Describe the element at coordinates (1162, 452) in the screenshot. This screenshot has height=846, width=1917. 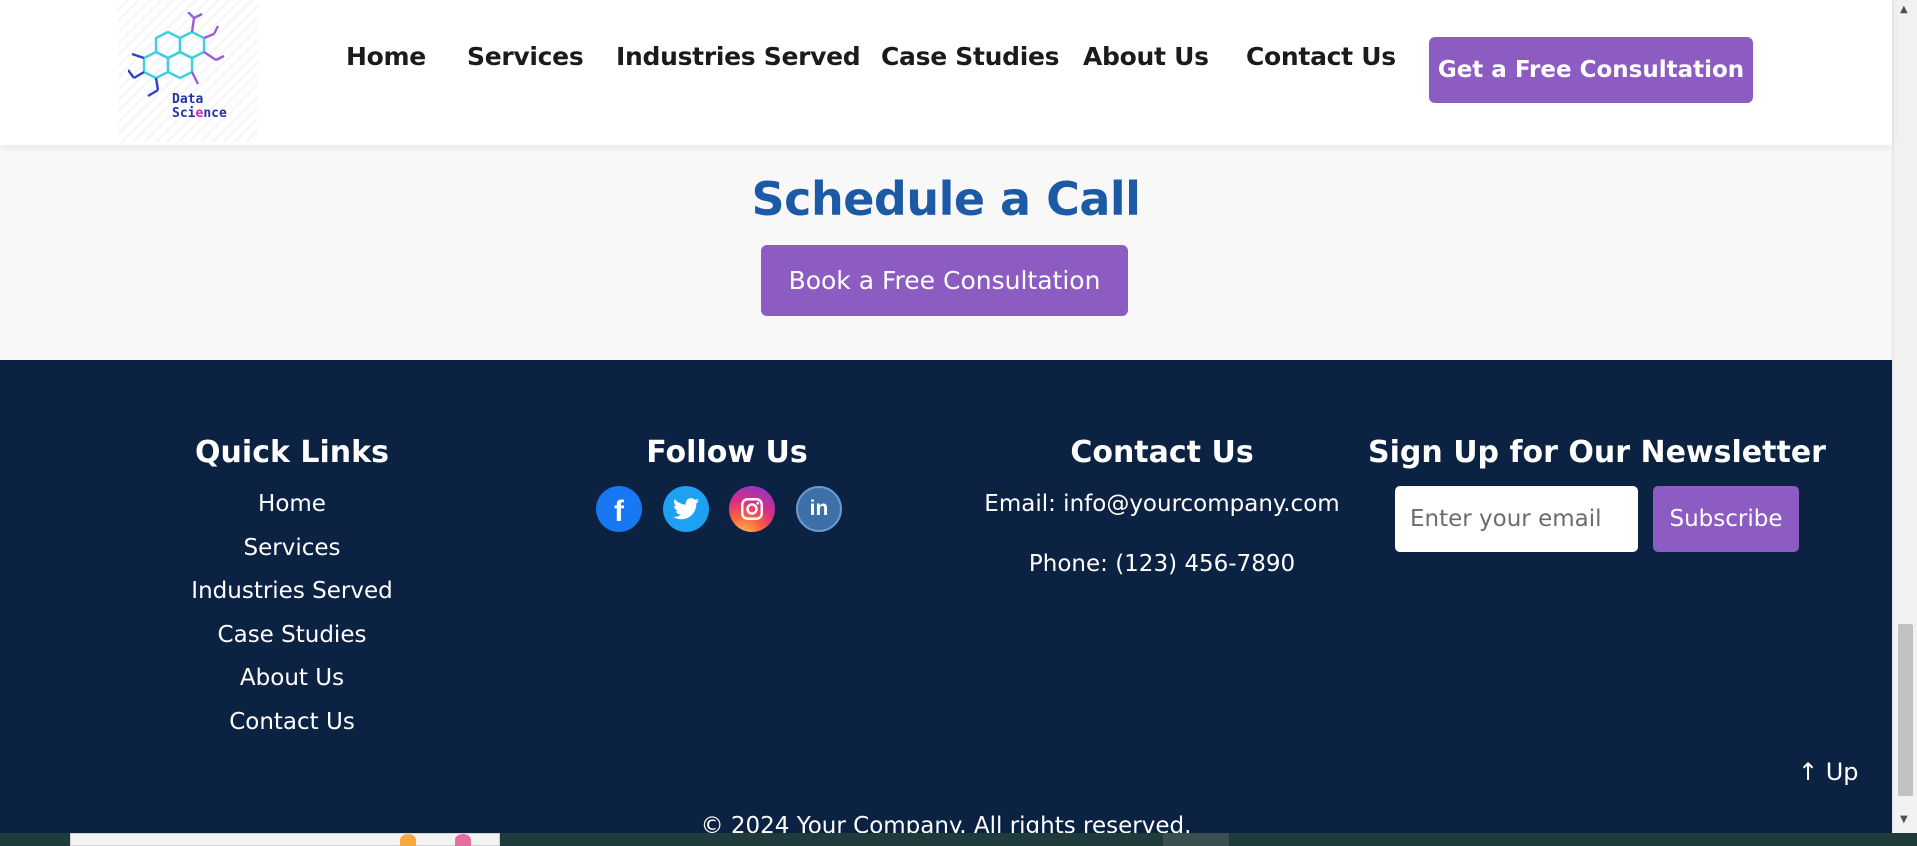
I see `contact-us-title: Contact Us` at that location.